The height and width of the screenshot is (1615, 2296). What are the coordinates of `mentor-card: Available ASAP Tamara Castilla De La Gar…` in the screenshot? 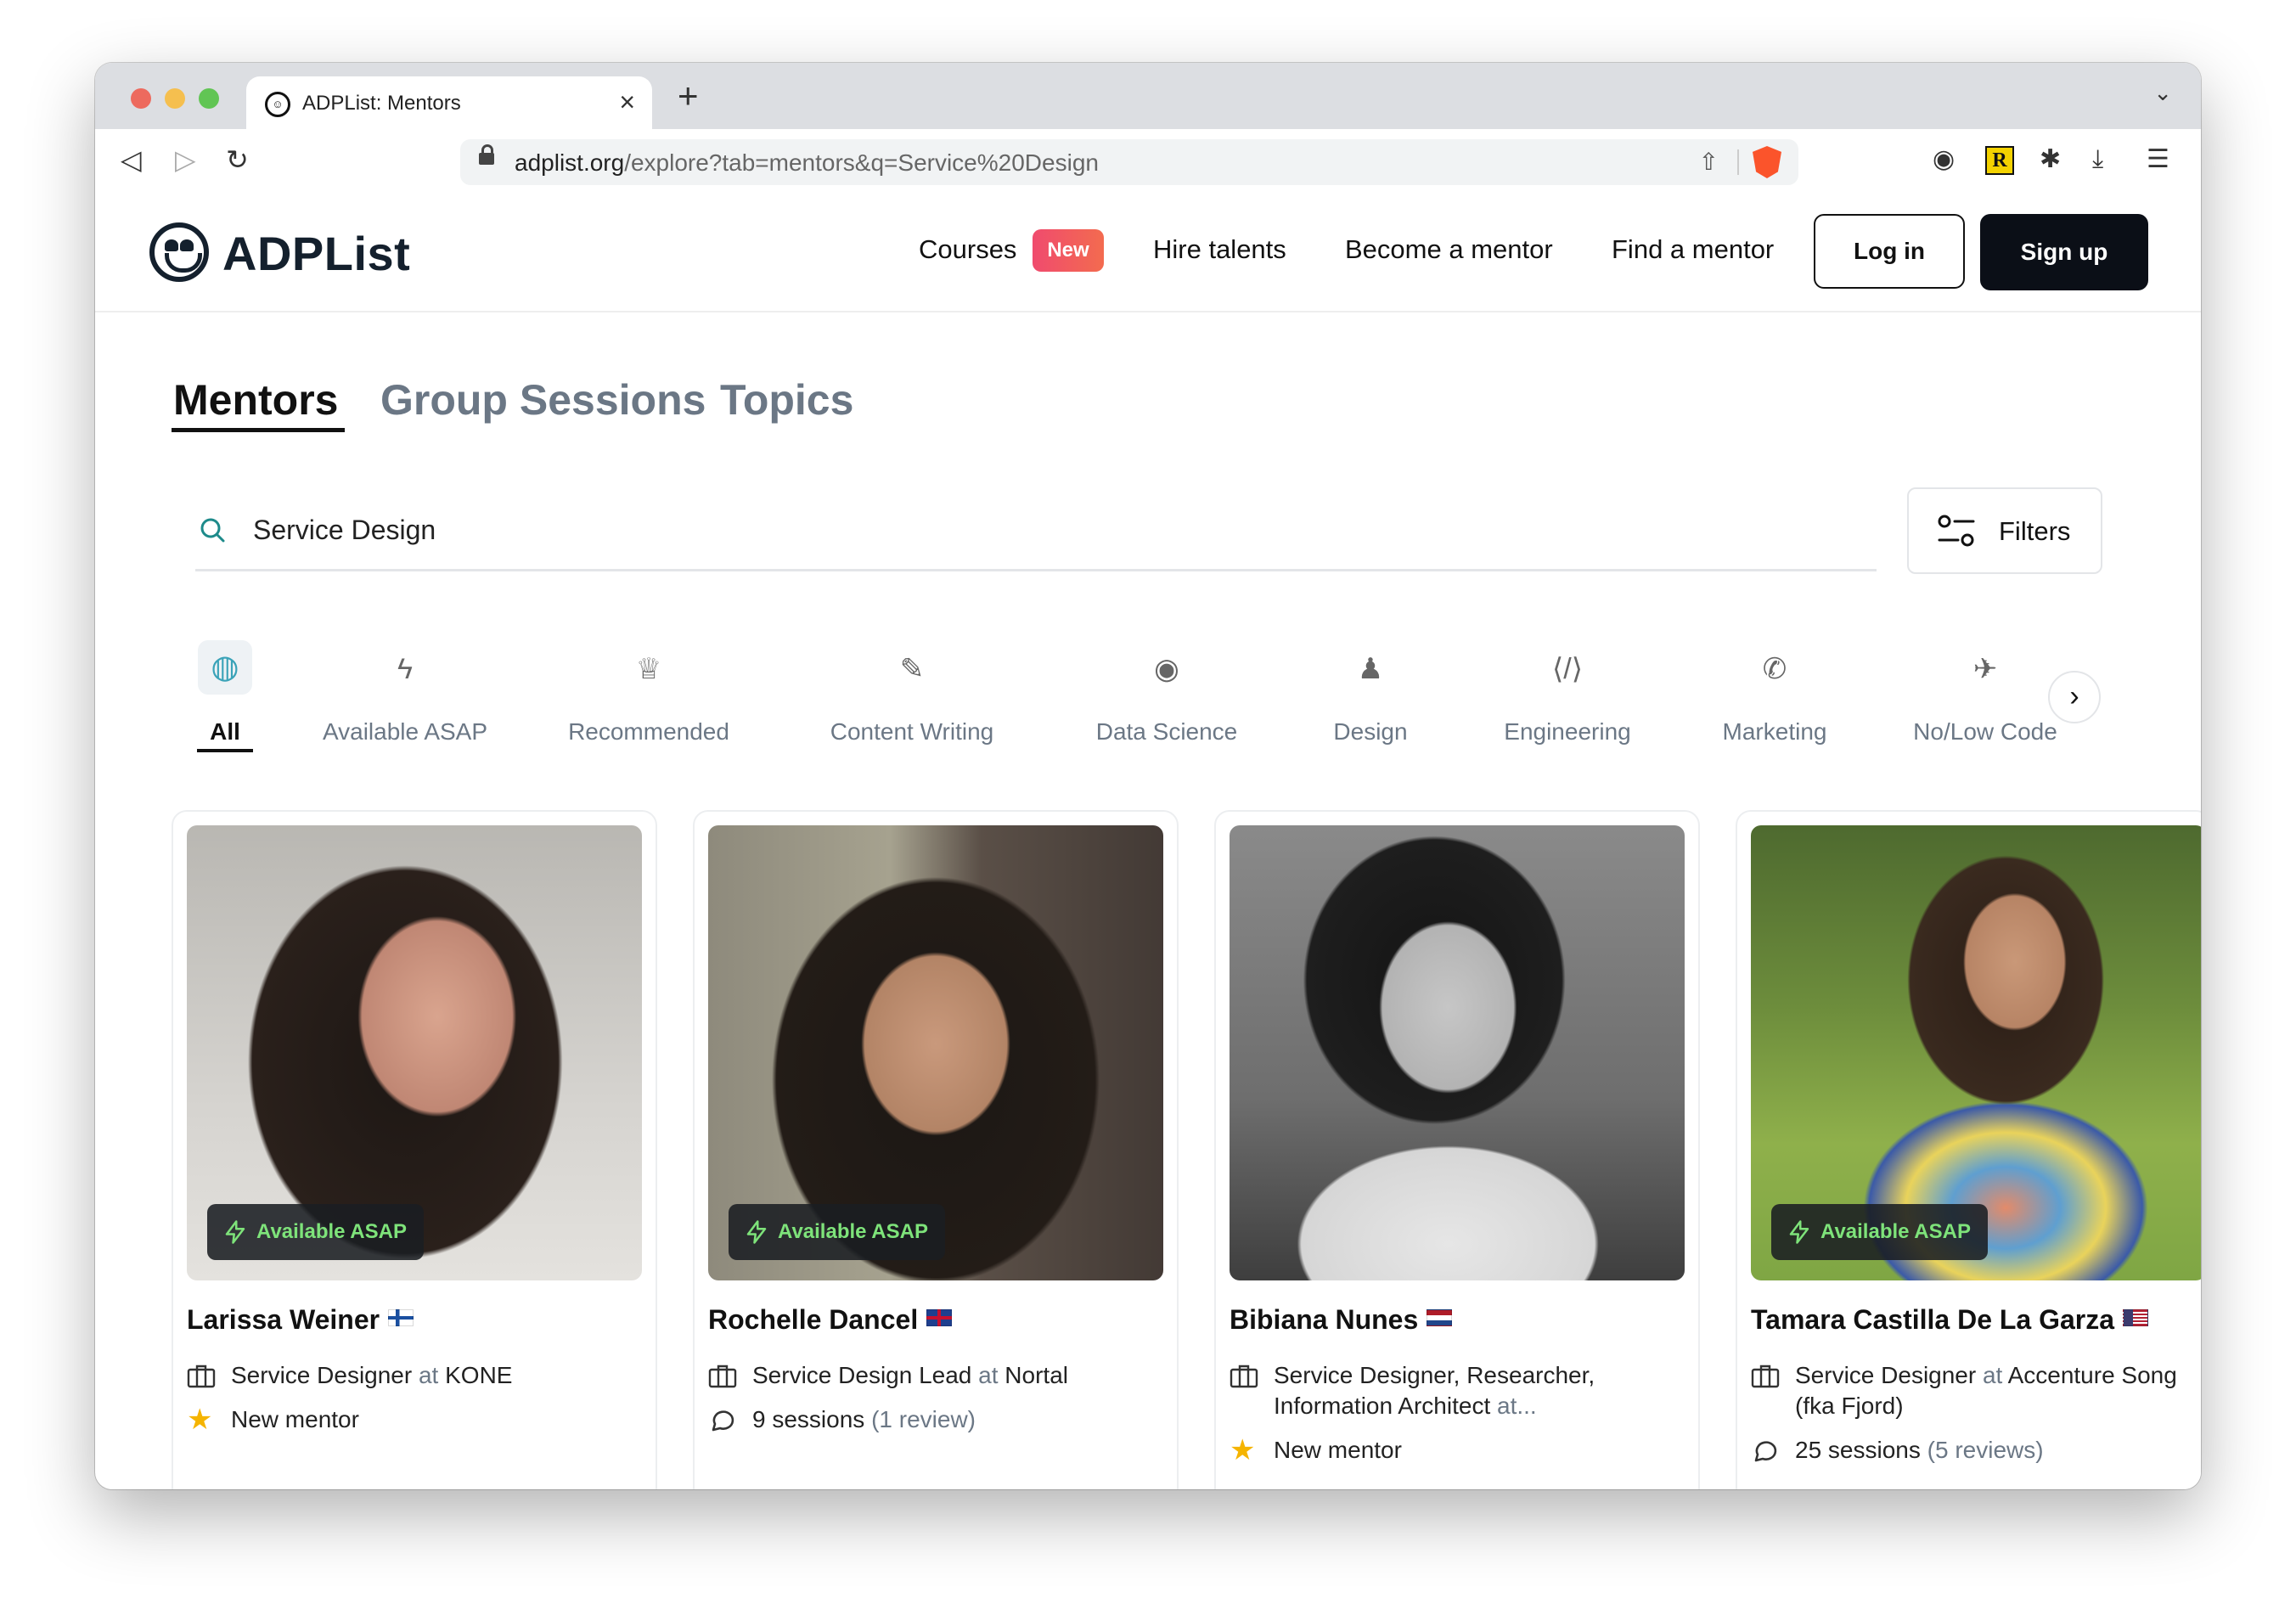 It's located at (1968, 1149).